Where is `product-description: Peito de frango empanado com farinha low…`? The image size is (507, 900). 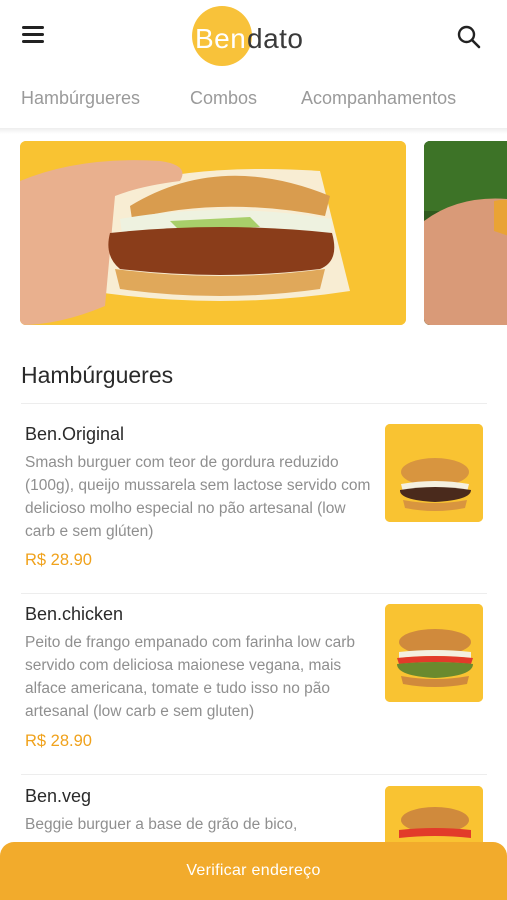
product-description: Peito de frango empanado com farinha low… is located at coordinates (190, 677).